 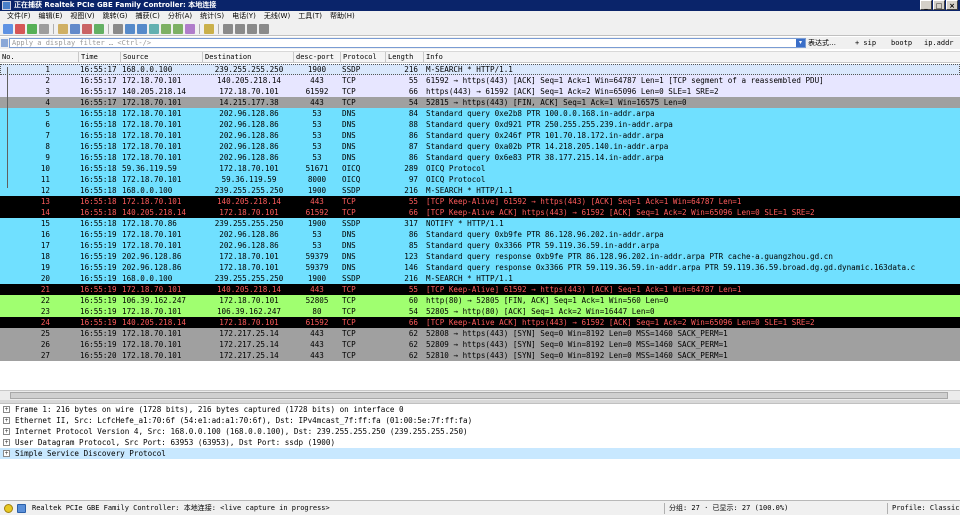 What do you see at coordinates (939, 43) in the screenshot?
I see `quick-filter-ip-addr: ip.addr` at bounding box center [939, 43].